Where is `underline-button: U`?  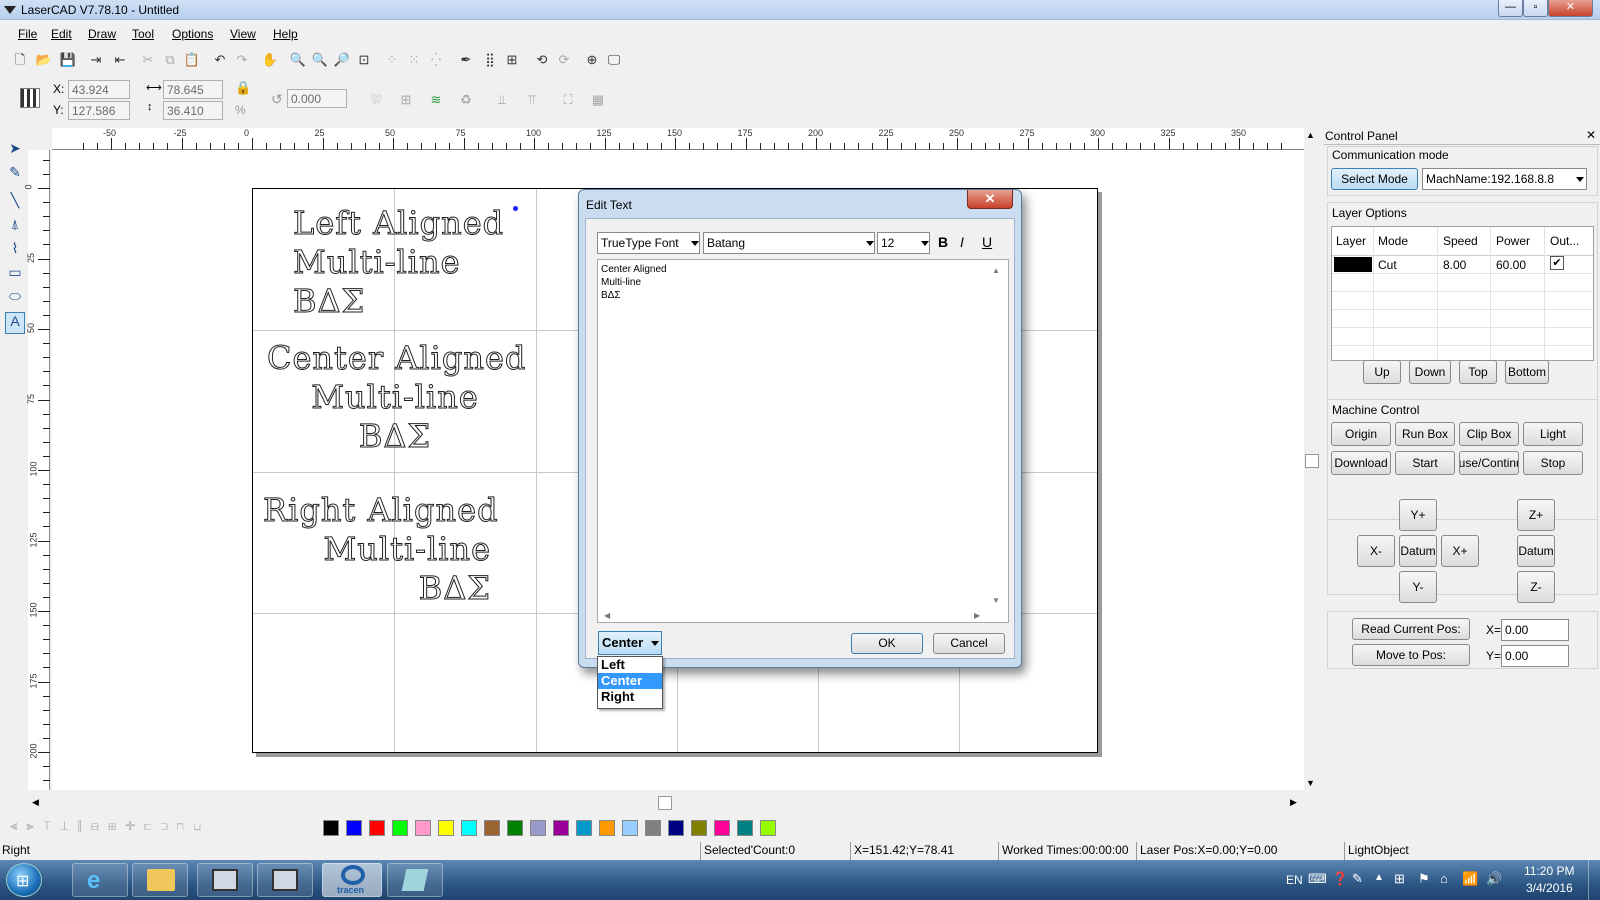 underline-button: U is located at coordinates (987, 242).